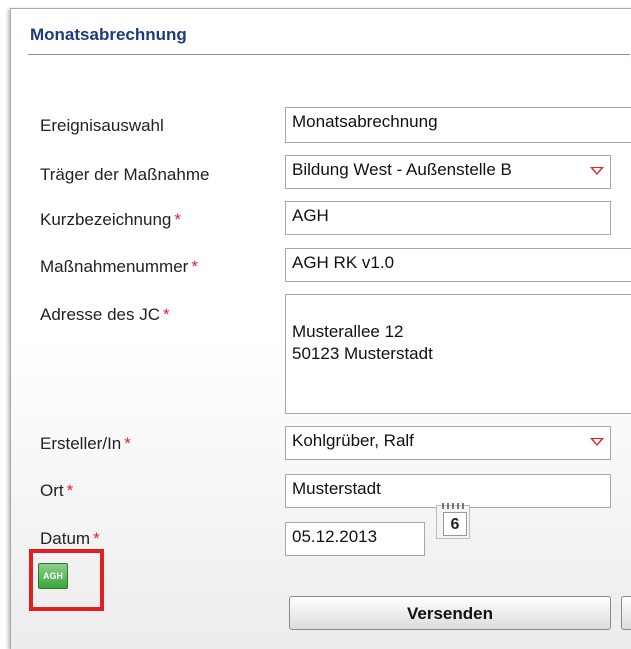  Describe the element at coordinates (458, 265) in the screenshot. I see `massnahmenummer-input: AGH RK v1.0` at that location.